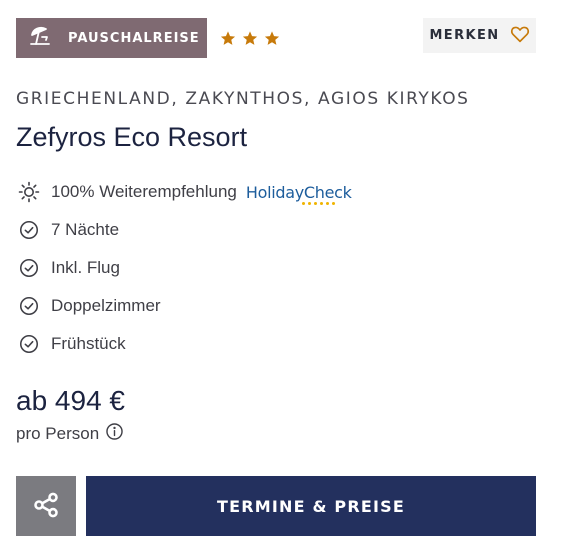  What do you see at coordinates (132, 137) in the screenshot?
I see `hotel-name: Zefyros Eco Resort` at bounding box center [132, 137].